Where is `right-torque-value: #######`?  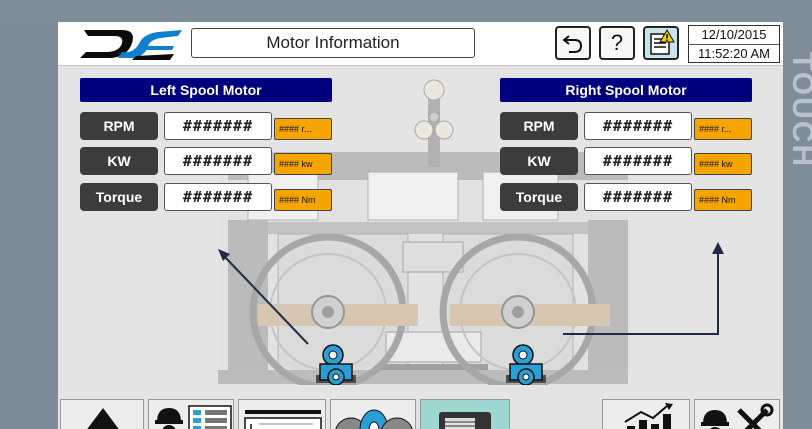
right-torque-value: ####### is located at coordinates (638, 197).